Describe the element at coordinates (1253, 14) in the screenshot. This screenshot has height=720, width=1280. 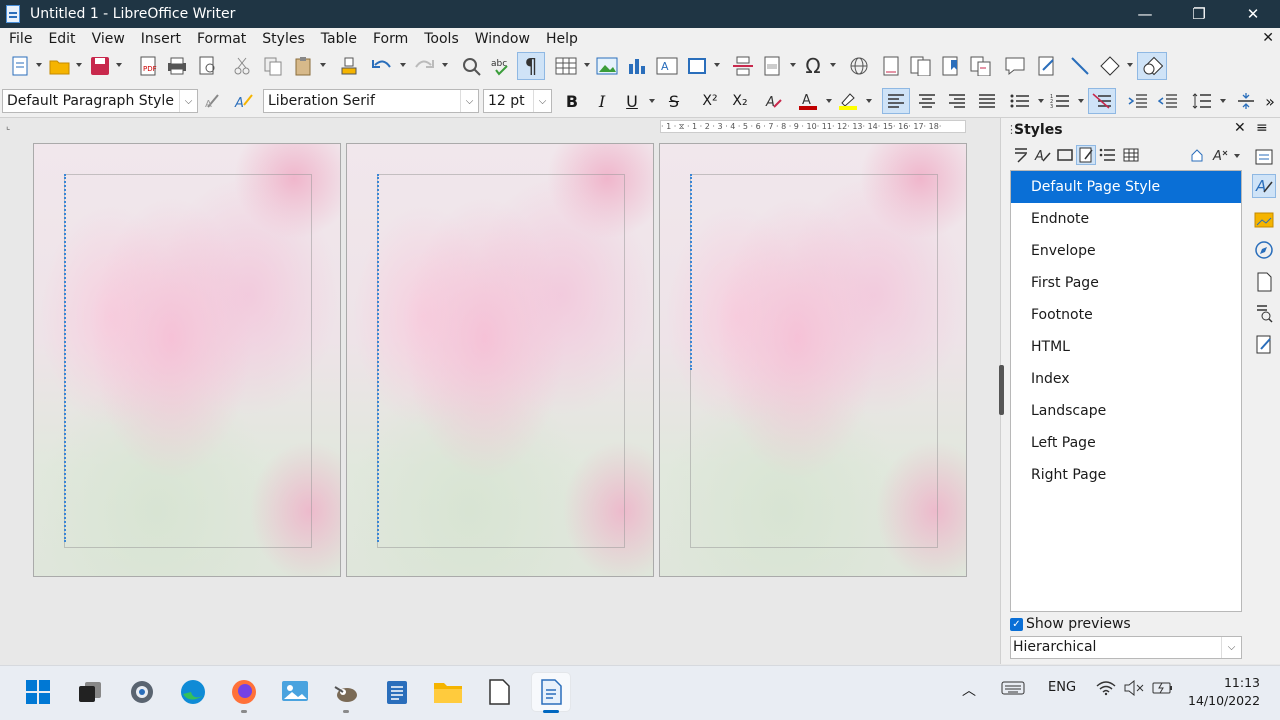
I see `close-button: ✕` at that location.